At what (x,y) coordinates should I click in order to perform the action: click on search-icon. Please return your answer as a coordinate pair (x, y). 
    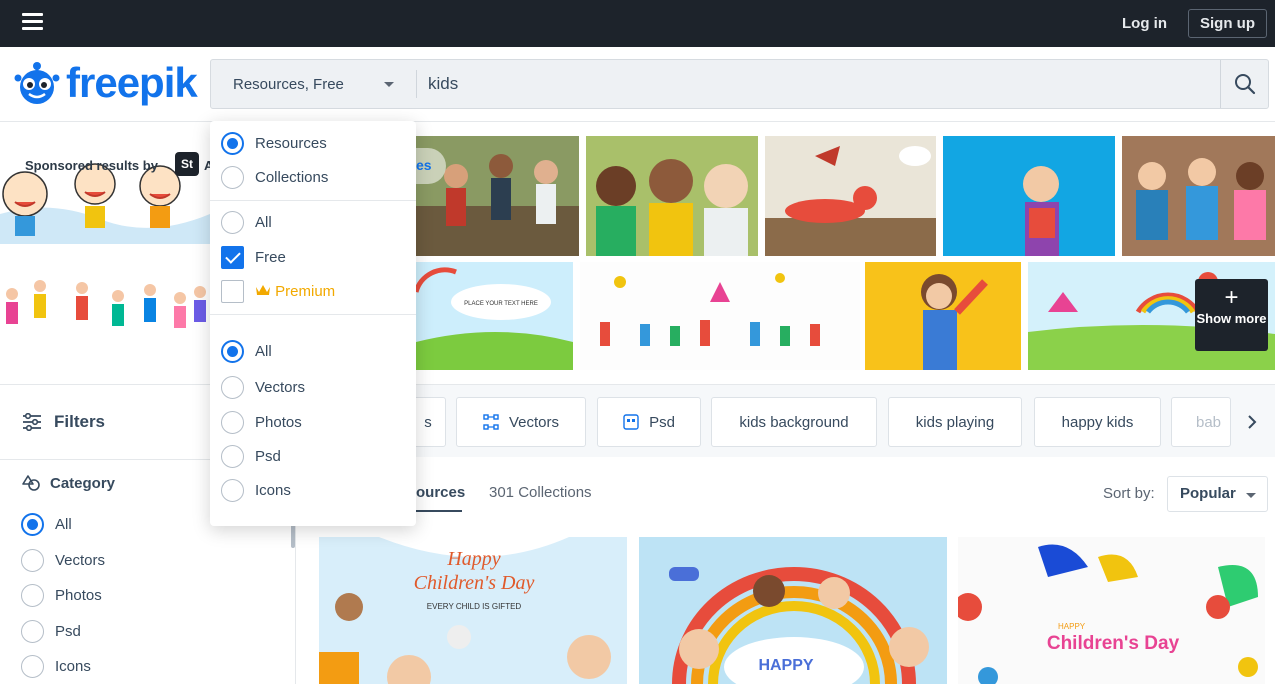
    Looking at the image, I should click on (1245, 84).